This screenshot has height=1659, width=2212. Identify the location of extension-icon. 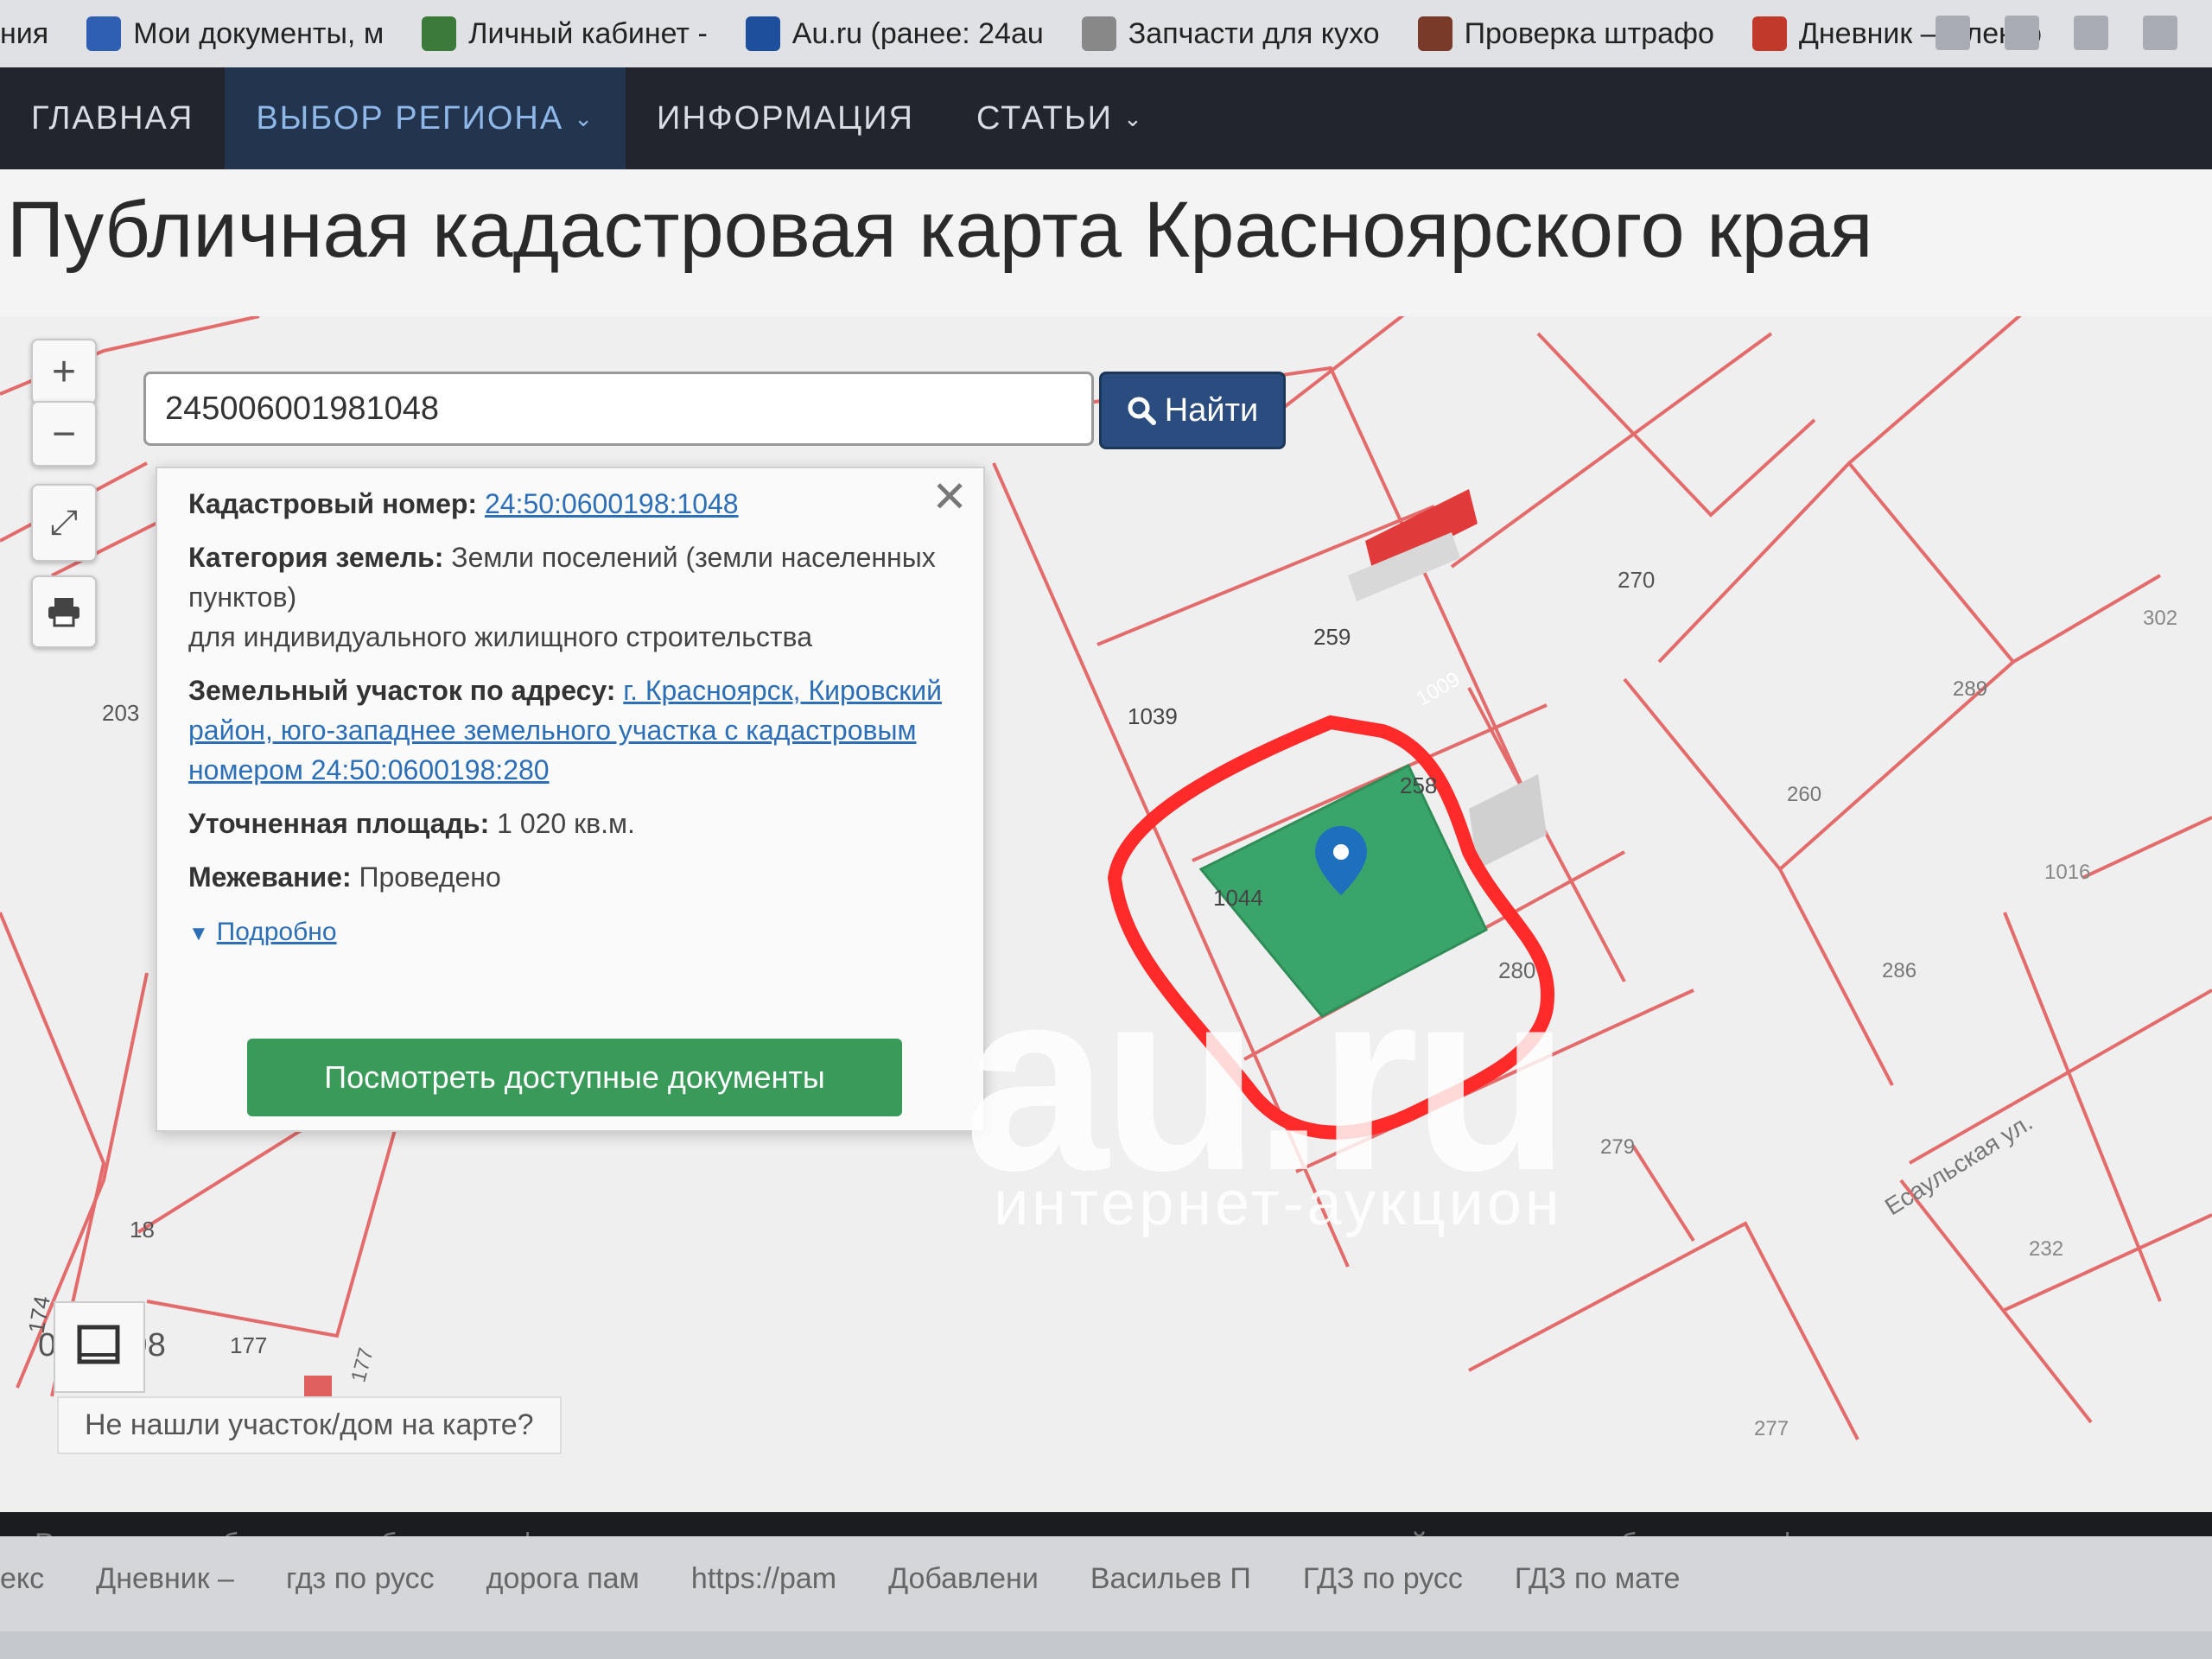
(1953, 33).